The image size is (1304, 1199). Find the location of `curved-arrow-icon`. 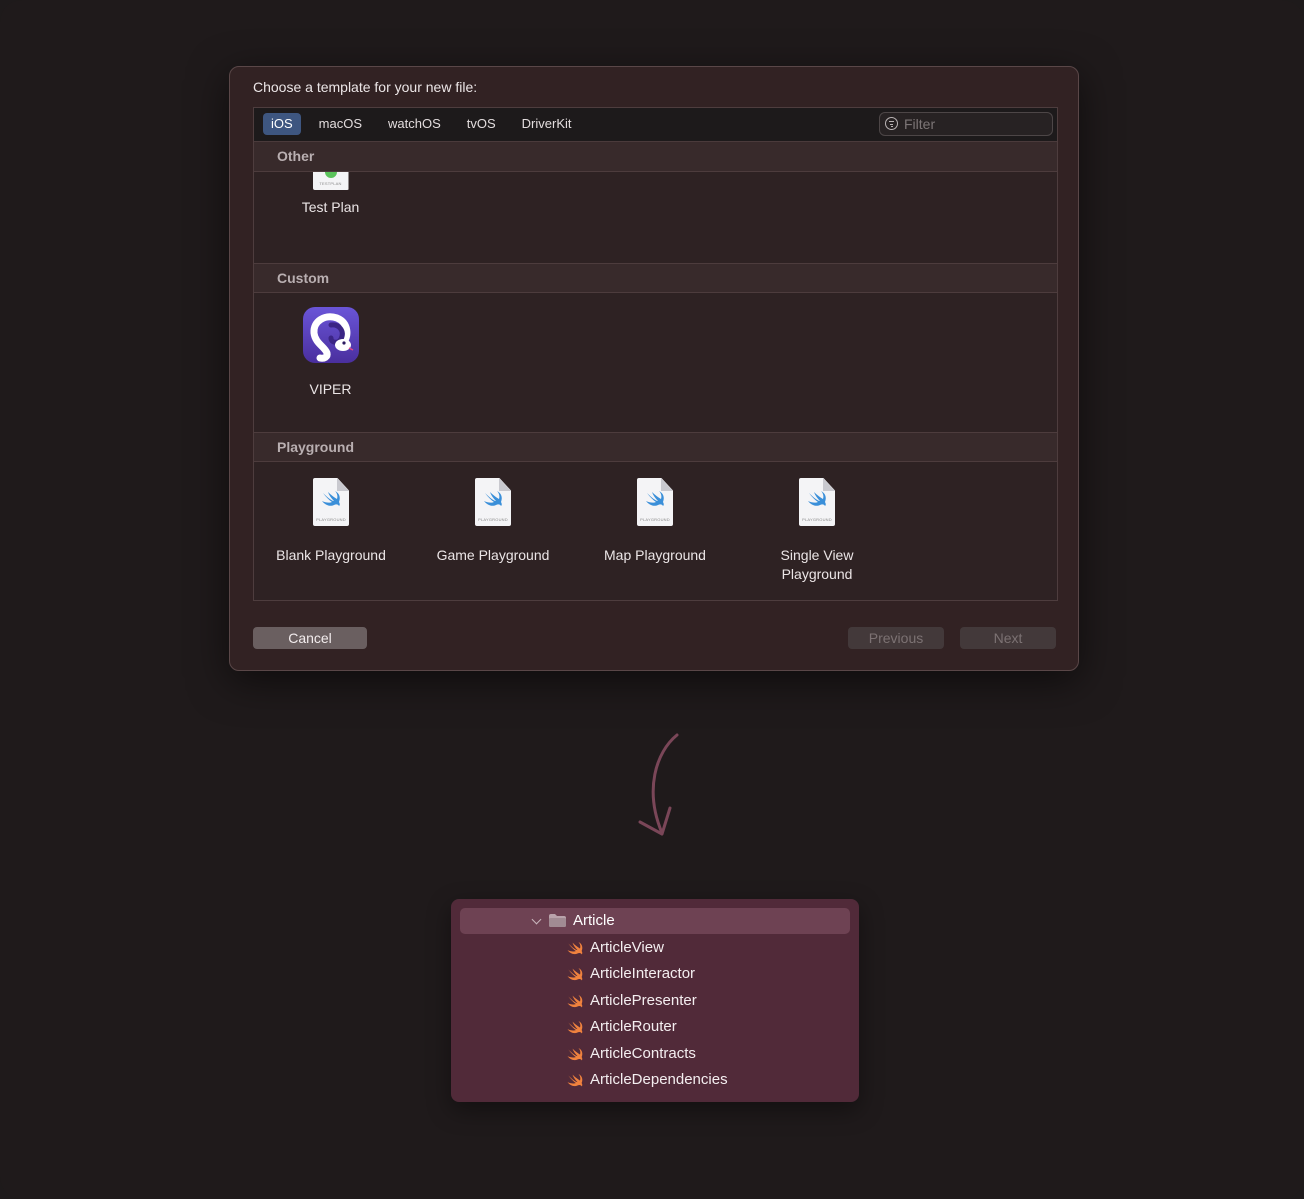

curved-arrow-icon is located at coordinates (658, 784).